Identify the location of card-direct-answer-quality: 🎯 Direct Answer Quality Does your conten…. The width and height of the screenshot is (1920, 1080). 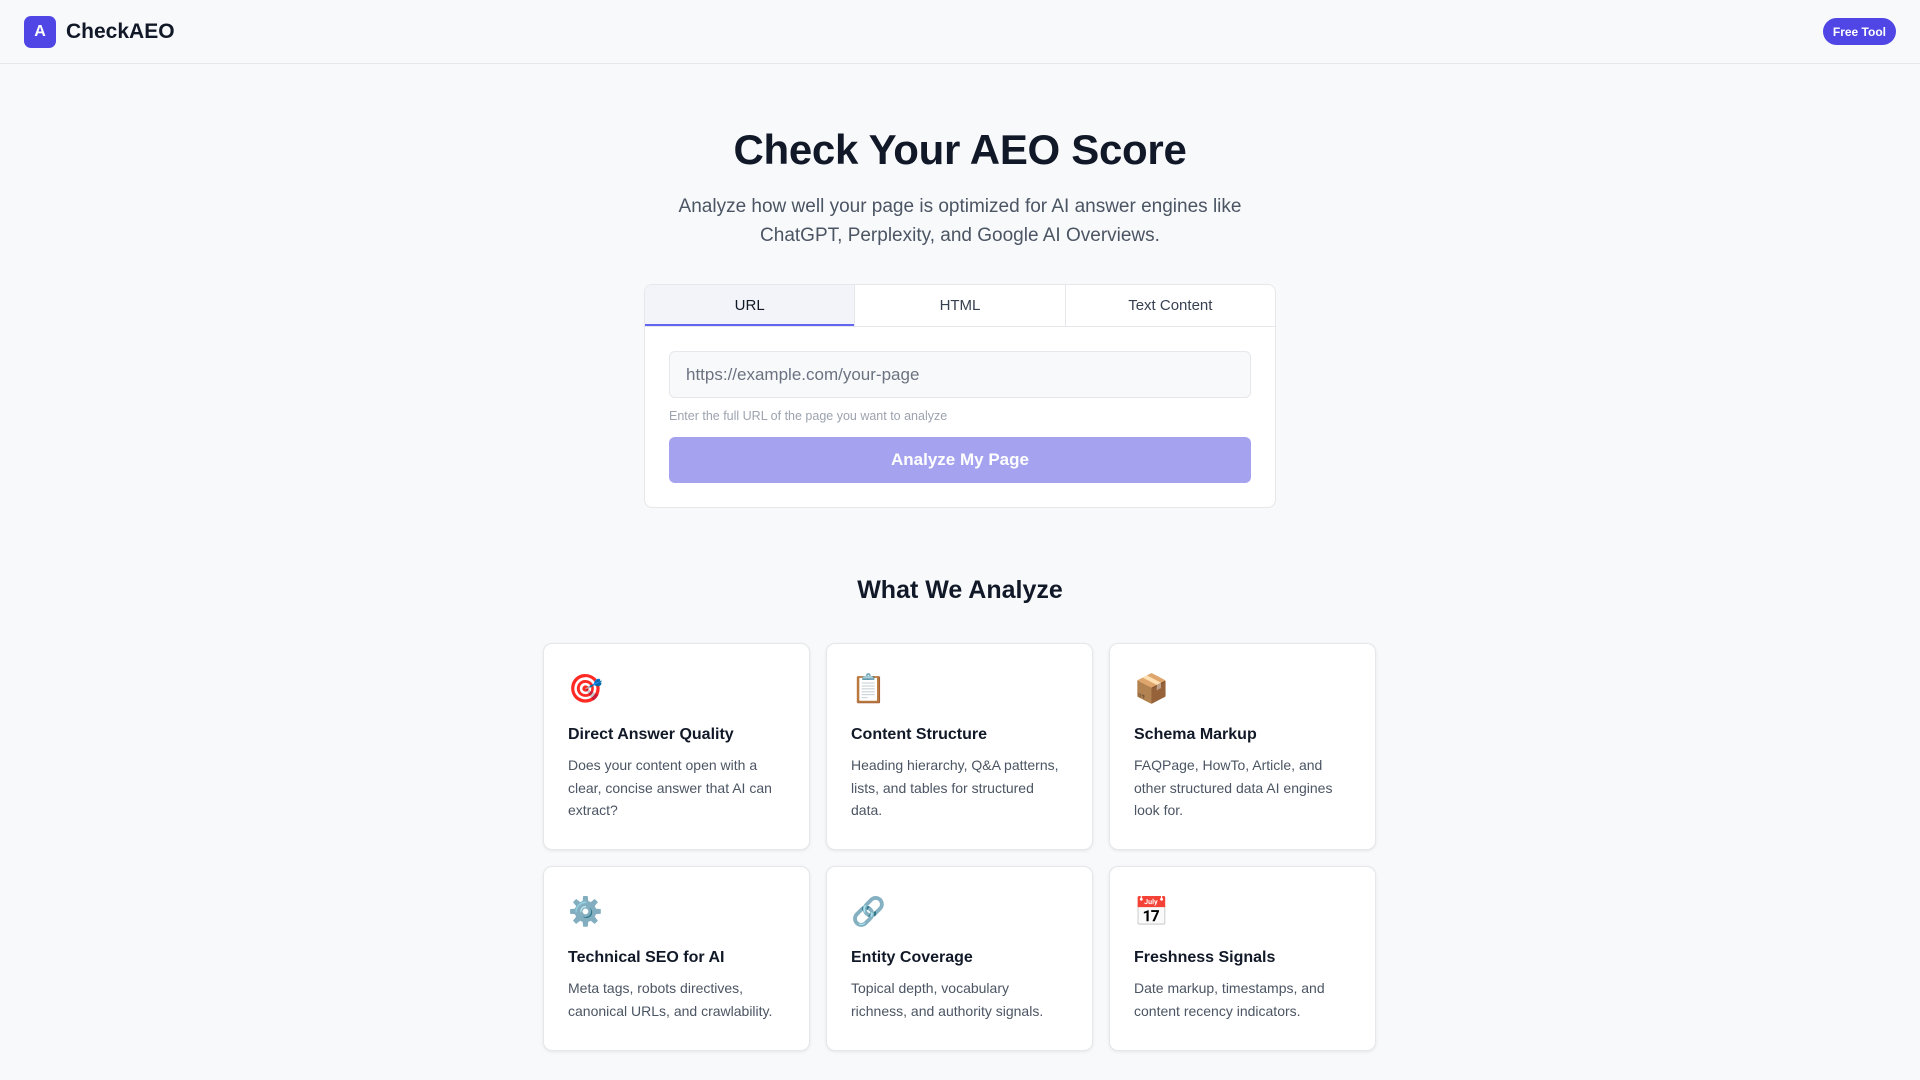
(676, 746).